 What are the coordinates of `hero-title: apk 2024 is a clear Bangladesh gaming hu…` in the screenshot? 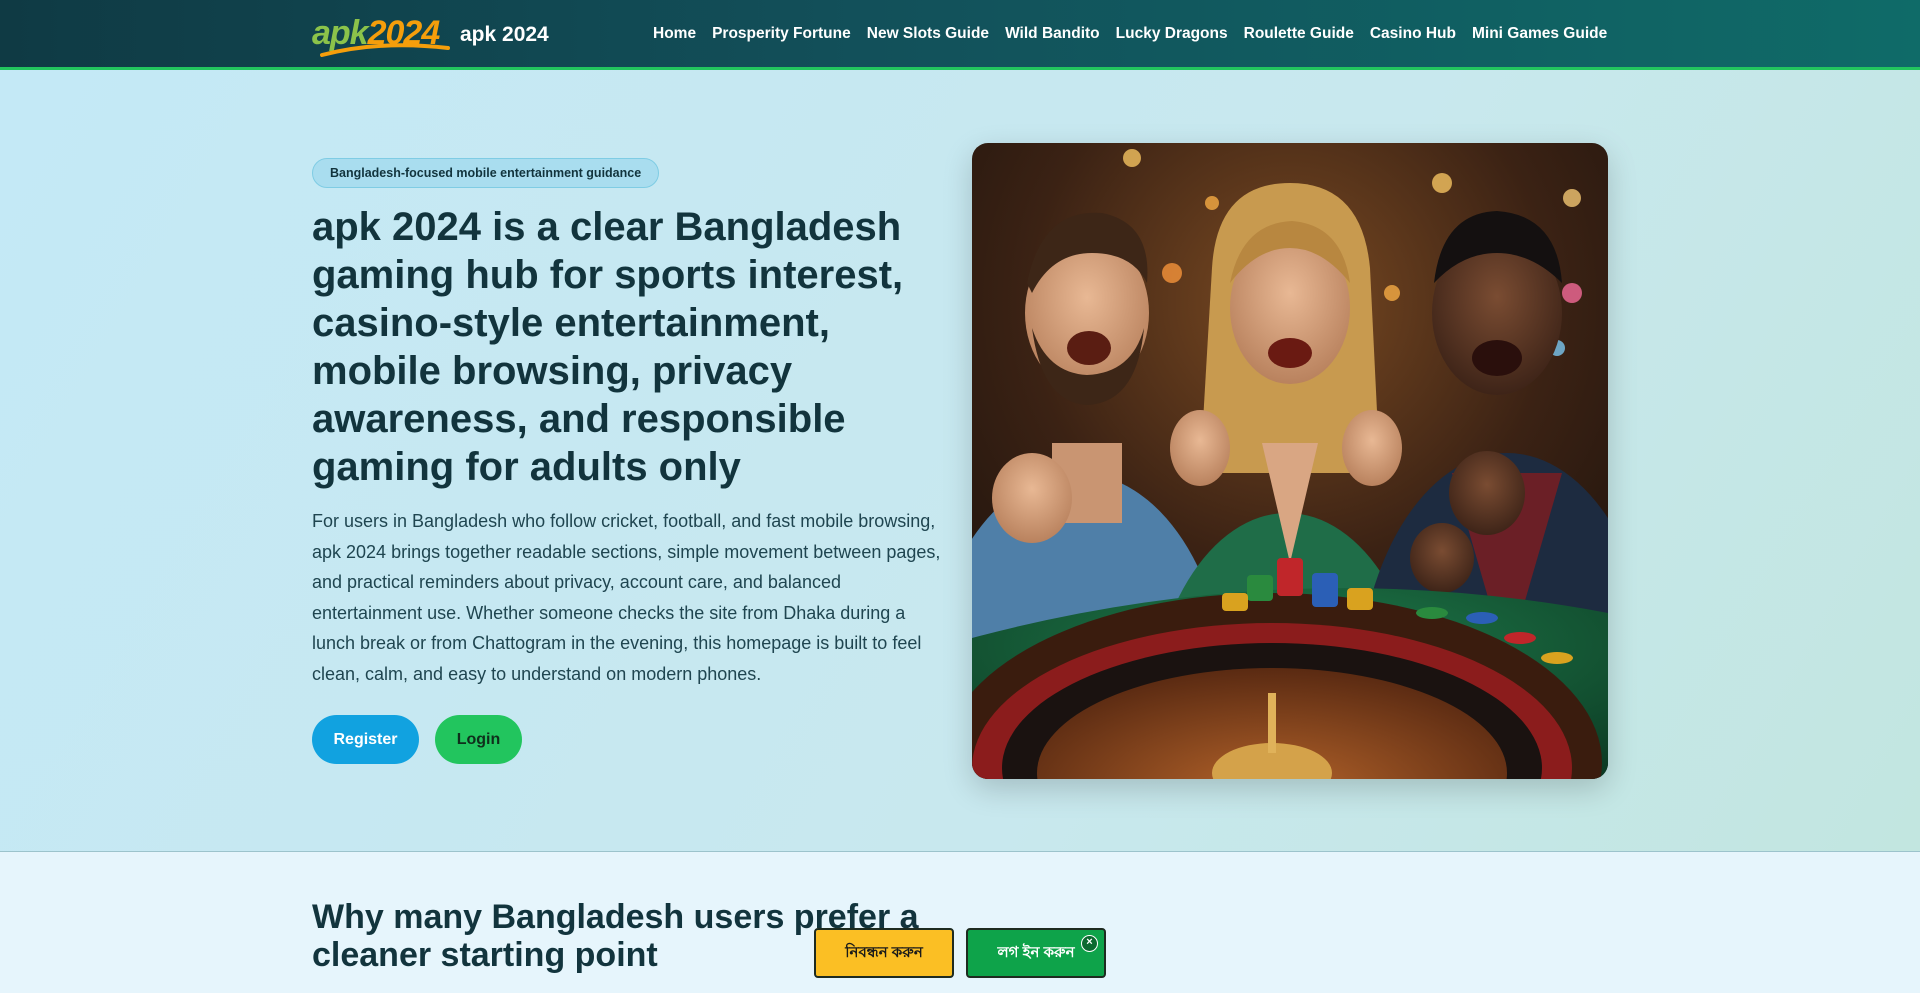 It's located at (608, 347).